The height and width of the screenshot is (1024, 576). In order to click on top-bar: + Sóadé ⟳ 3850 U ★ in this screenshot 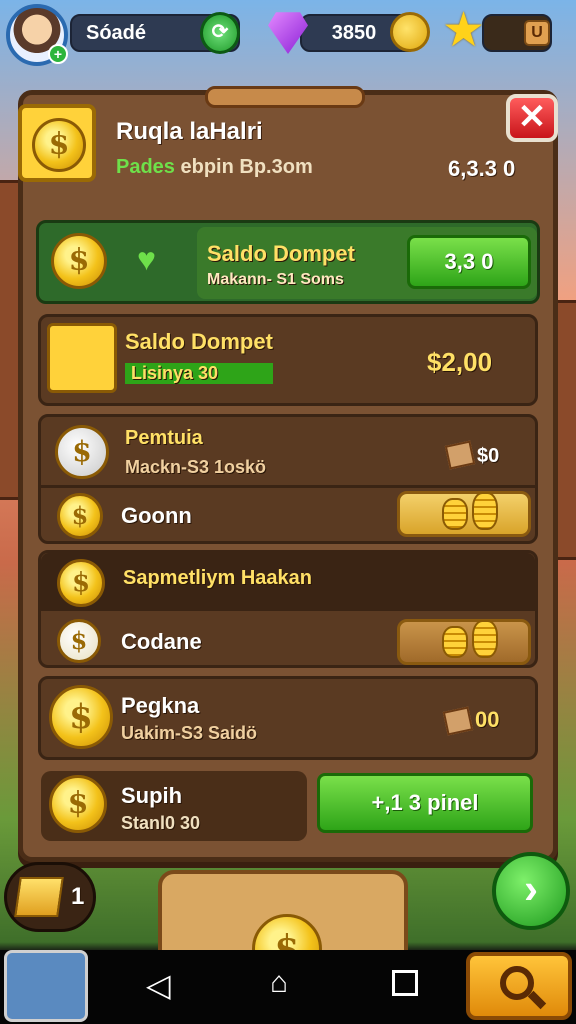, I will do `click(288, 35)`.